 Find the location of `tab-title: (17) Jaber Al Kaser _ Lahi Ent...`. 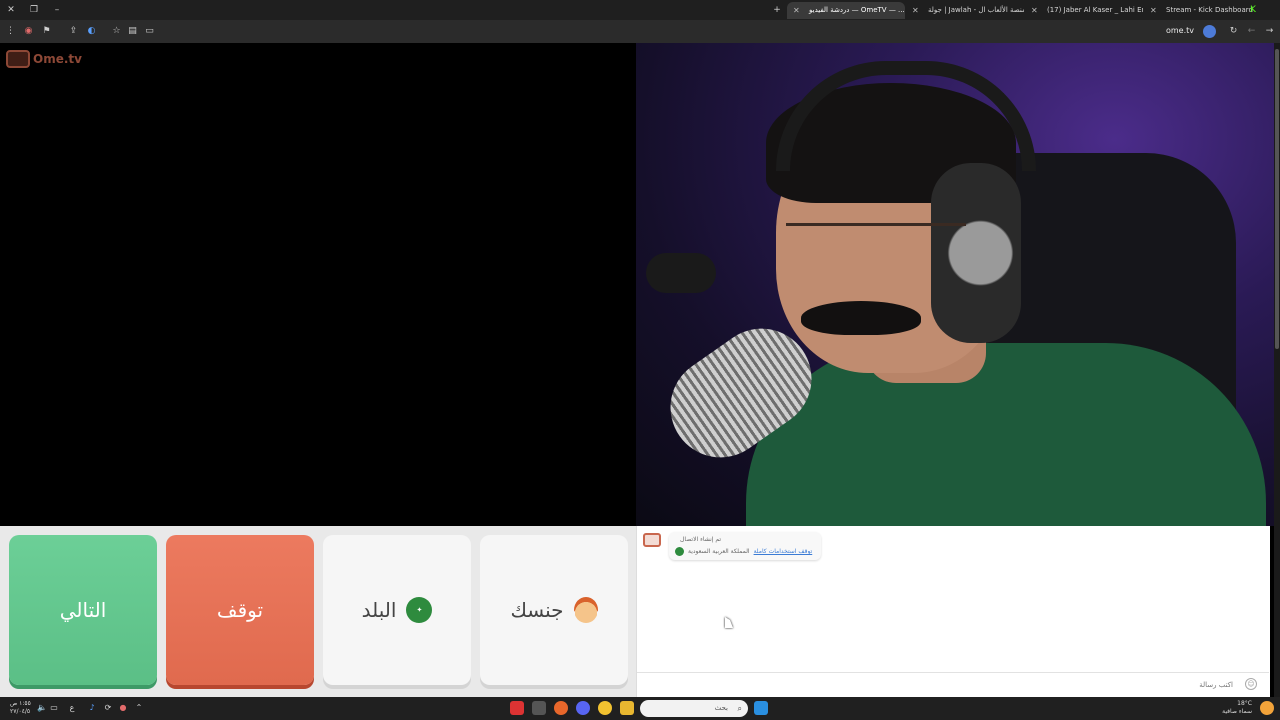

tab-title: (17) Jaber Al Kaser _ Lahi Ent... is located at coordinates (1095, 10).